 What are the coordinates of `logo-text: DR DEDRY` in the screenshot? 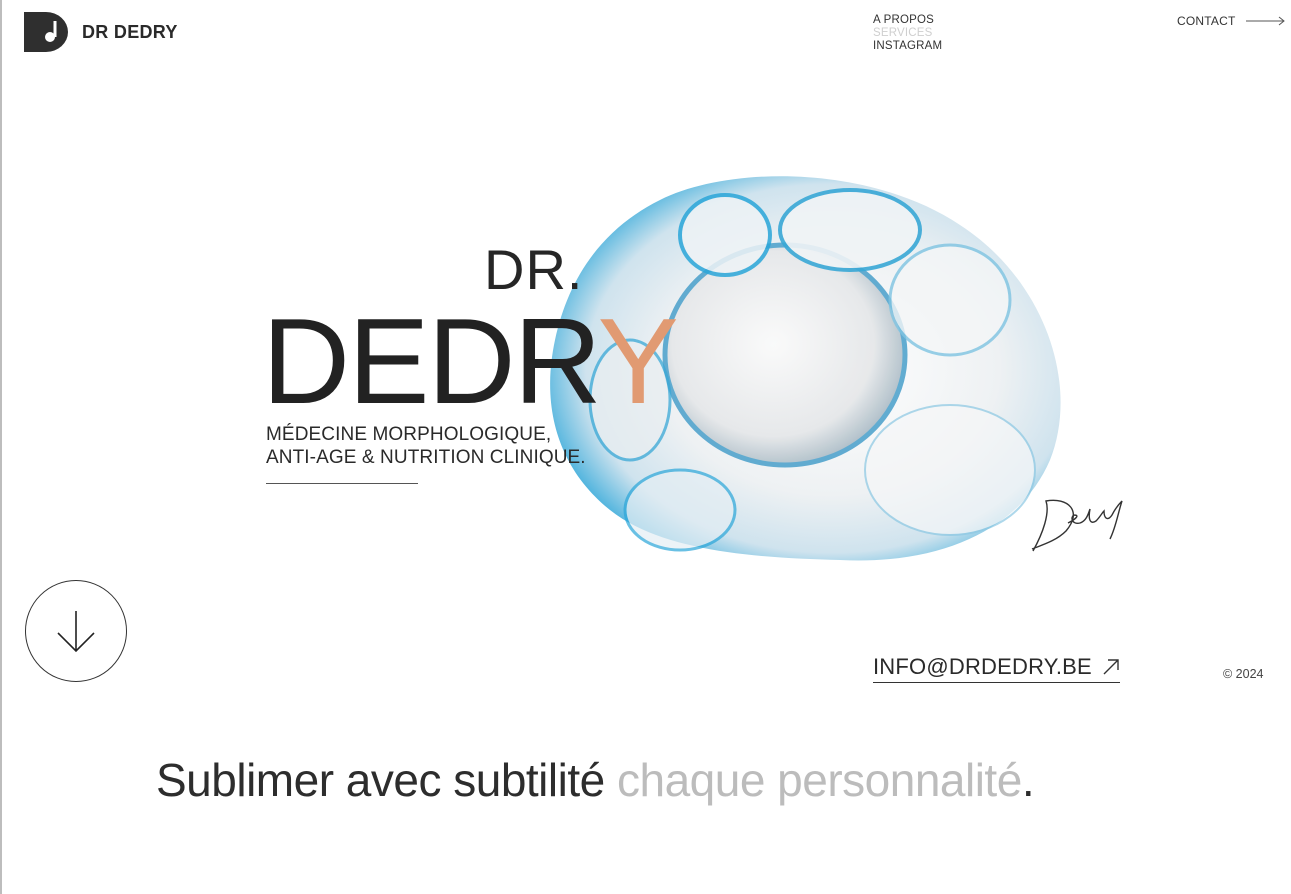 It's located at (130, 31).